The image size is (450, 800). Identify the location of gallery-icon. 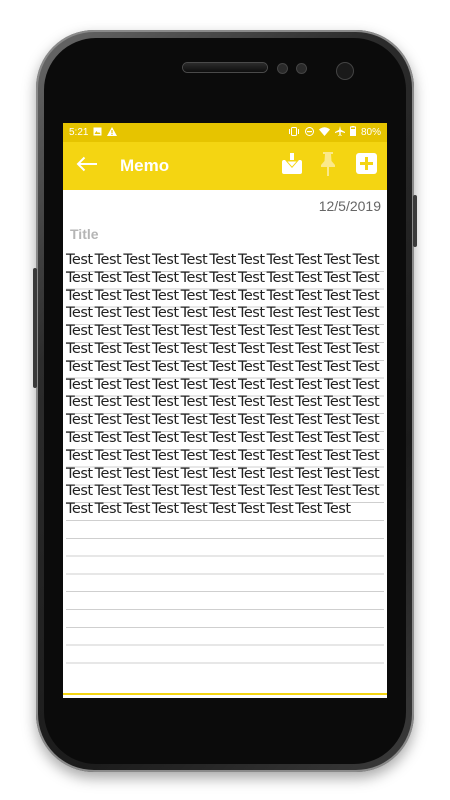
(97, 133).